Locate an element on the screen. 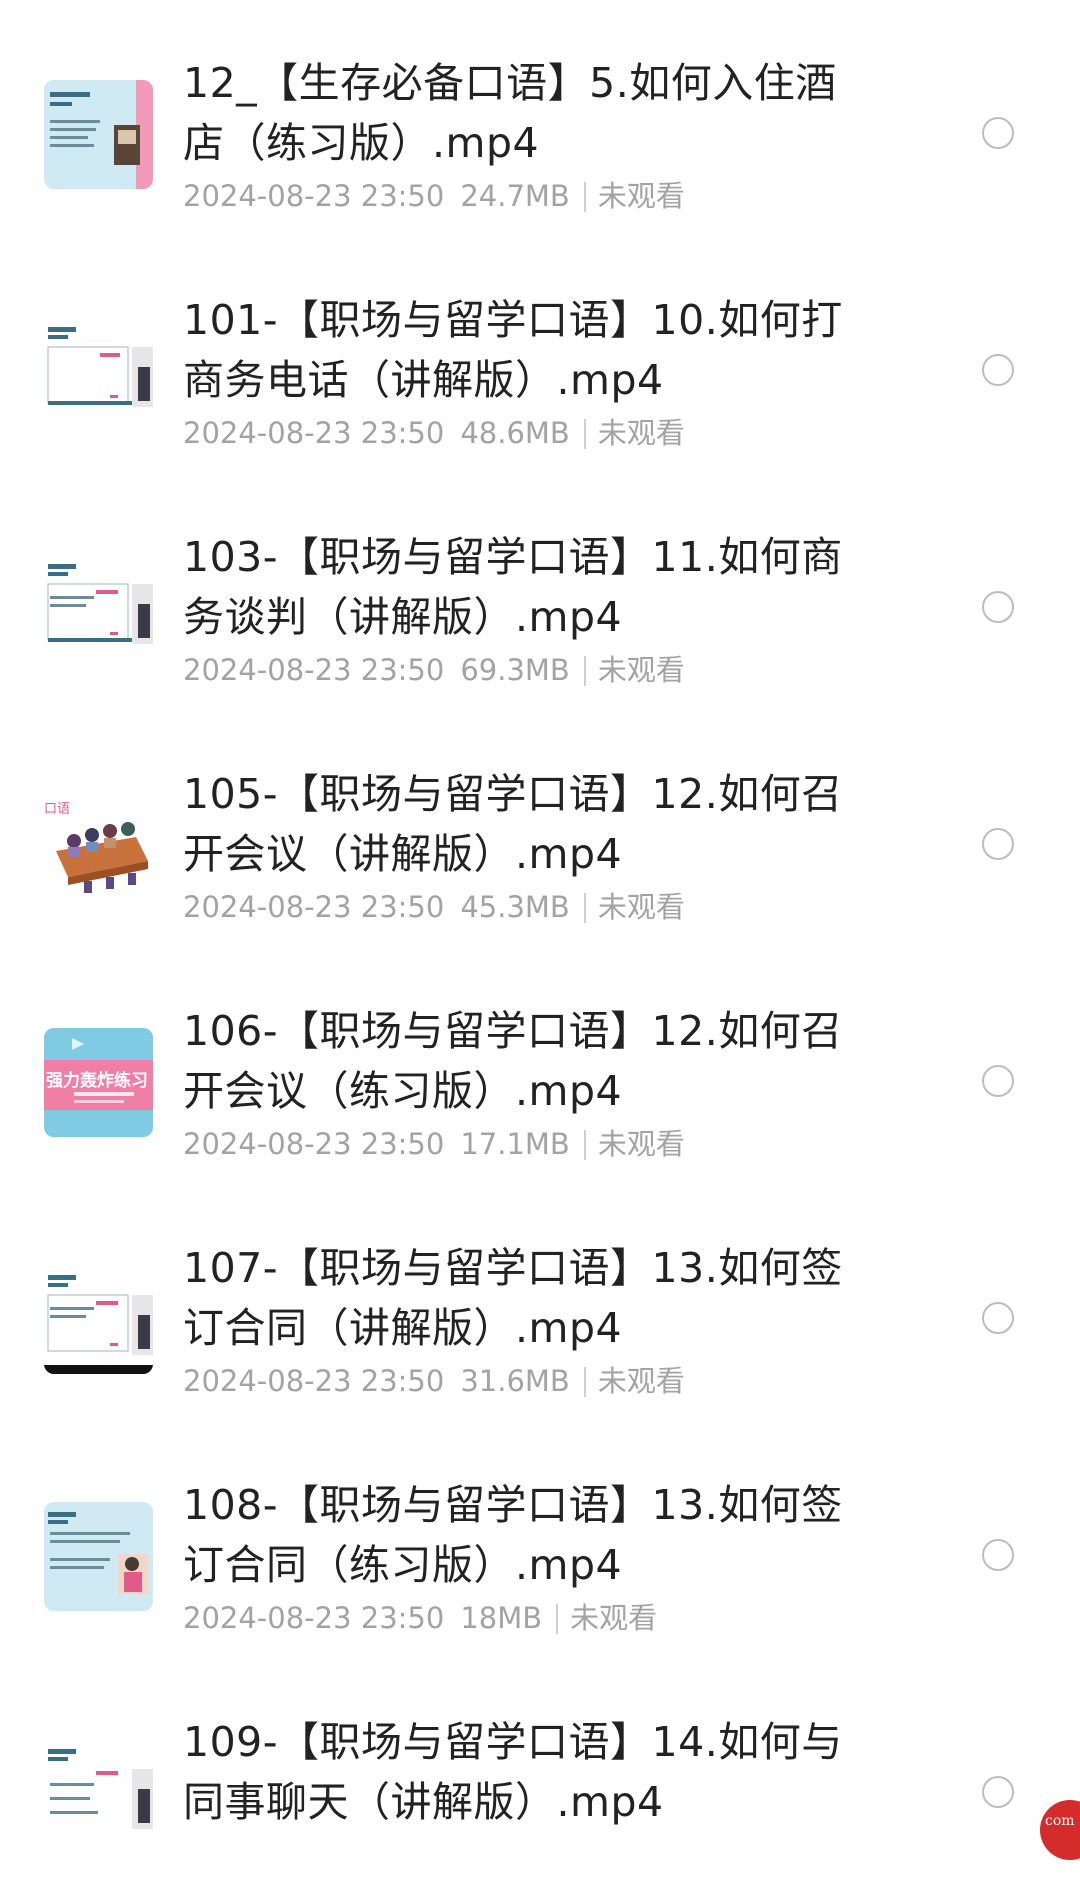 This screenshot has width=1080, height=1896. file-title: 101-【职场与留学口语】10.如何打商务电话（讲解版）.mp4 is located at coordinates (513, 350).